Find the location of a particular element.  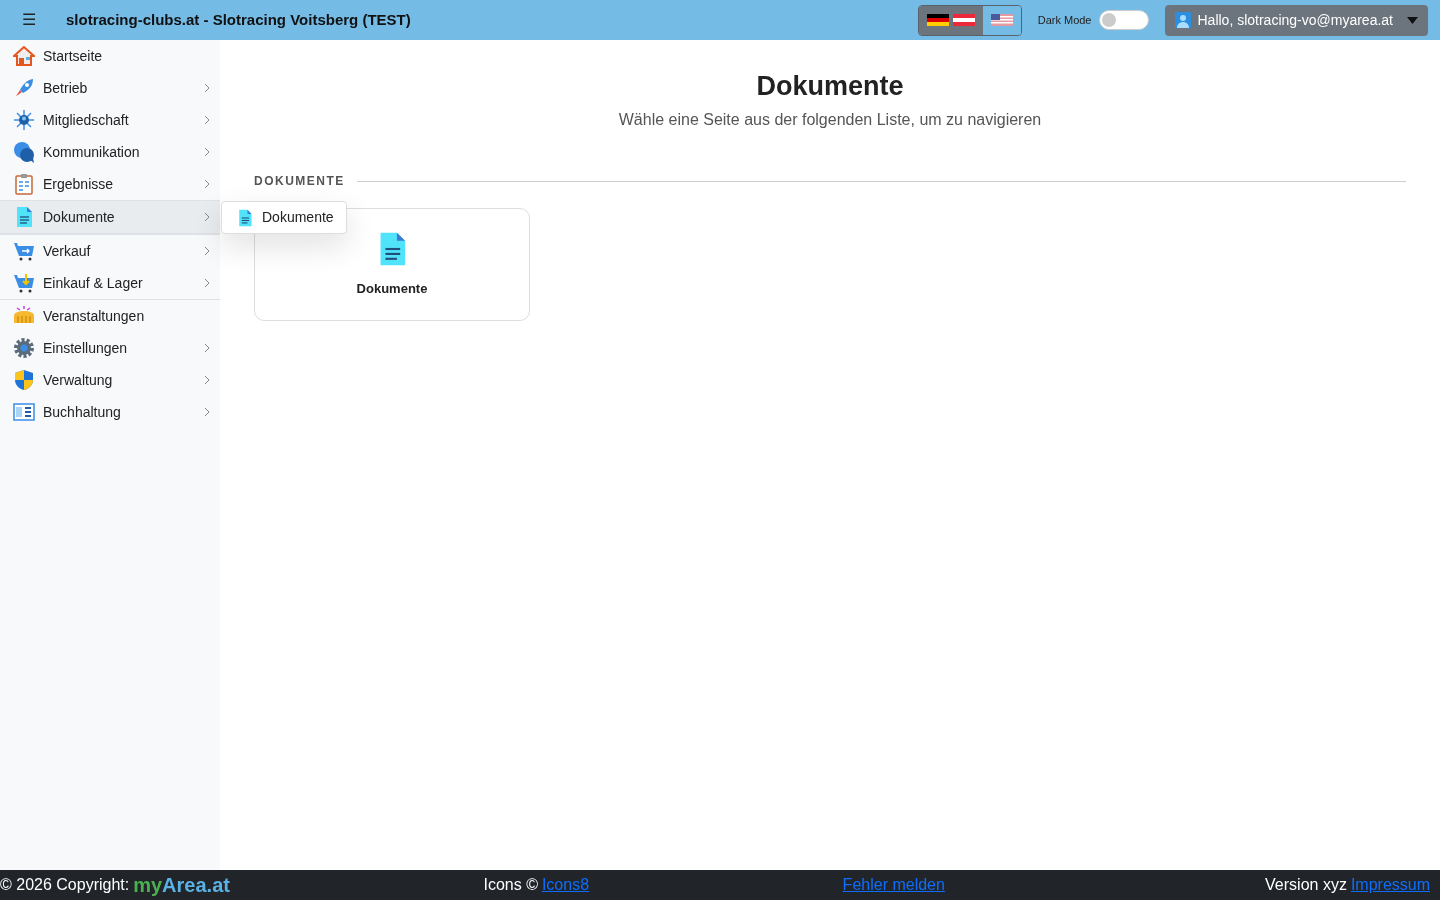

submenu-item: Dokumente is located at coordinates (284, 217).